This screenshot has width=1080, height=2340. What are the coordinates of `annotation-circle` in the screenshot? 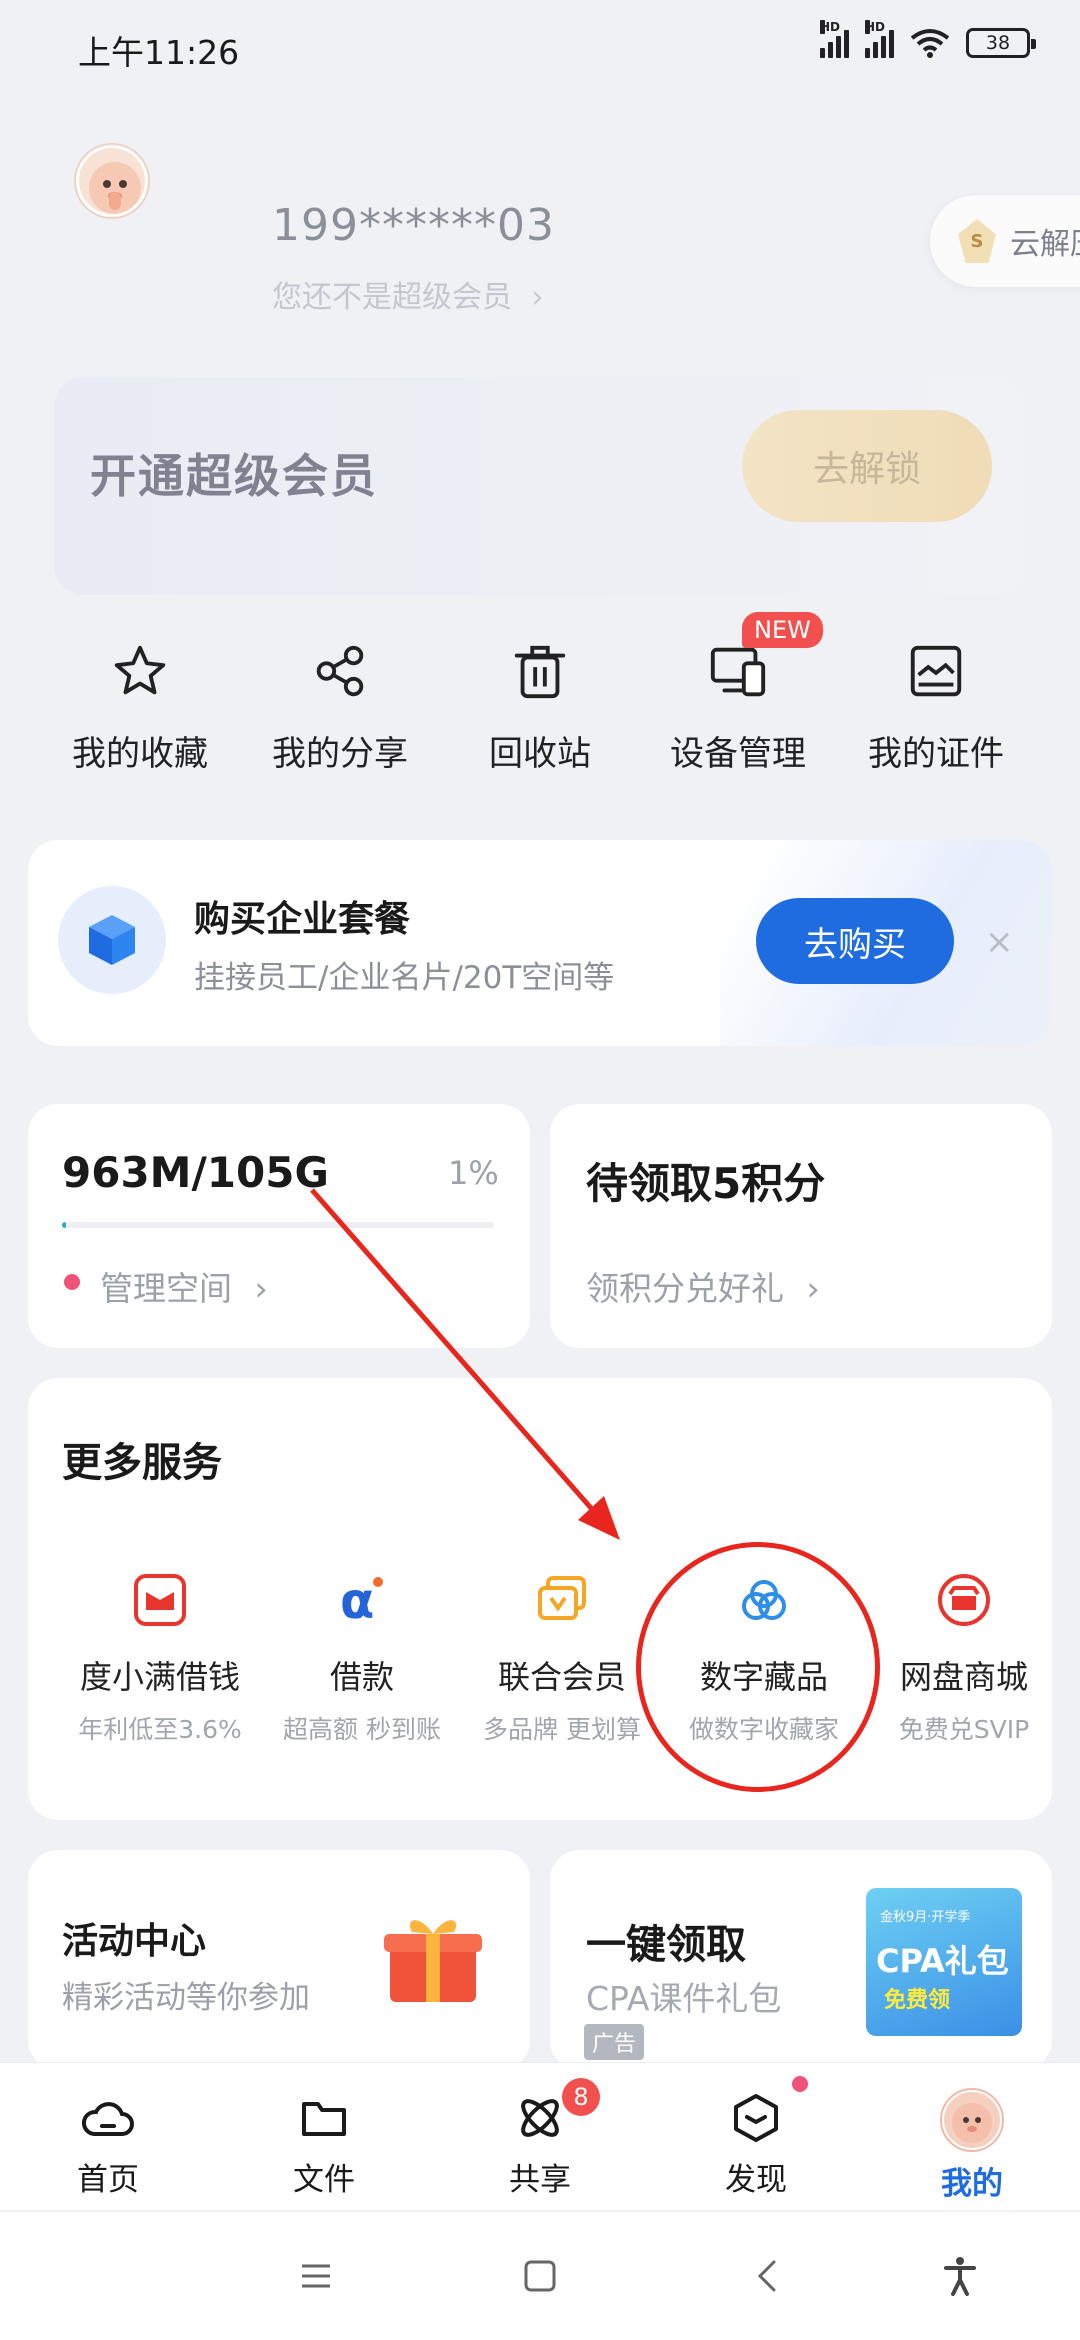 It's located at (758, 1667).